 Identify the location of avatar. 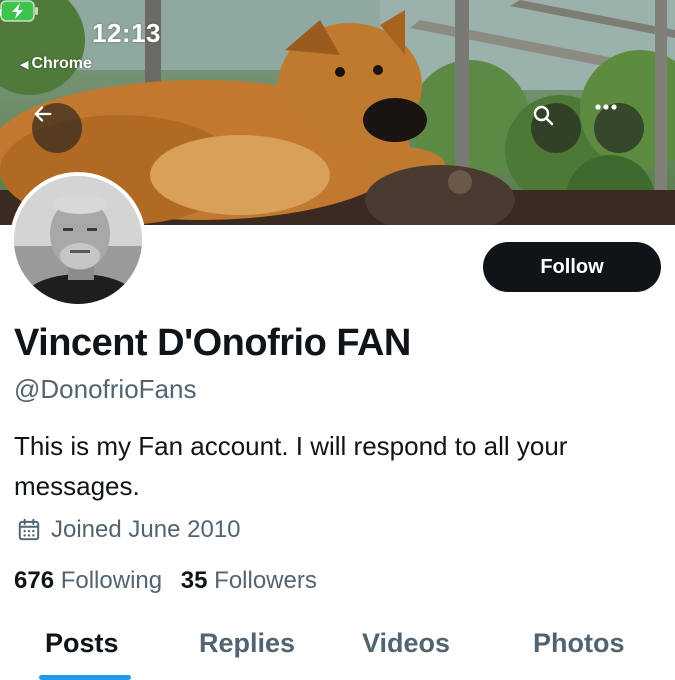
(78, 240).